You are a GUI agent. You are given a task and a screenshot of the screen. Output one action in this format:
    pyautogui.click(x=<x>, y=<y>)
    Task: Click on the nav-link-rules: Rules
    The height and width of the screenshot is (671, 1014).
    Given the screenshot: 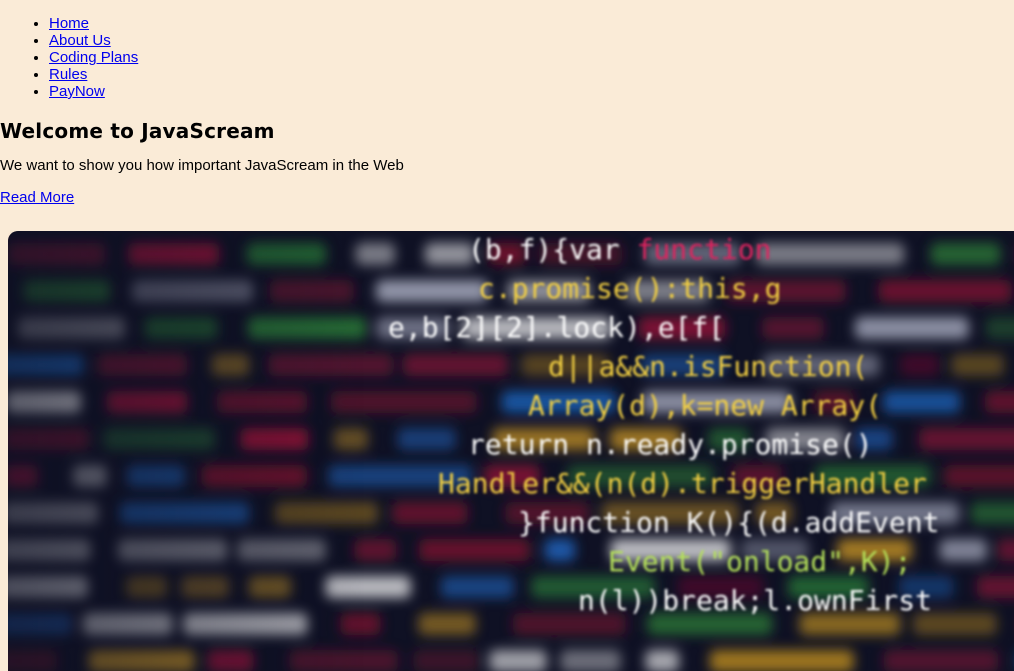 What is the action you would take?
    pyautogui.click(x=68, y=74)
    